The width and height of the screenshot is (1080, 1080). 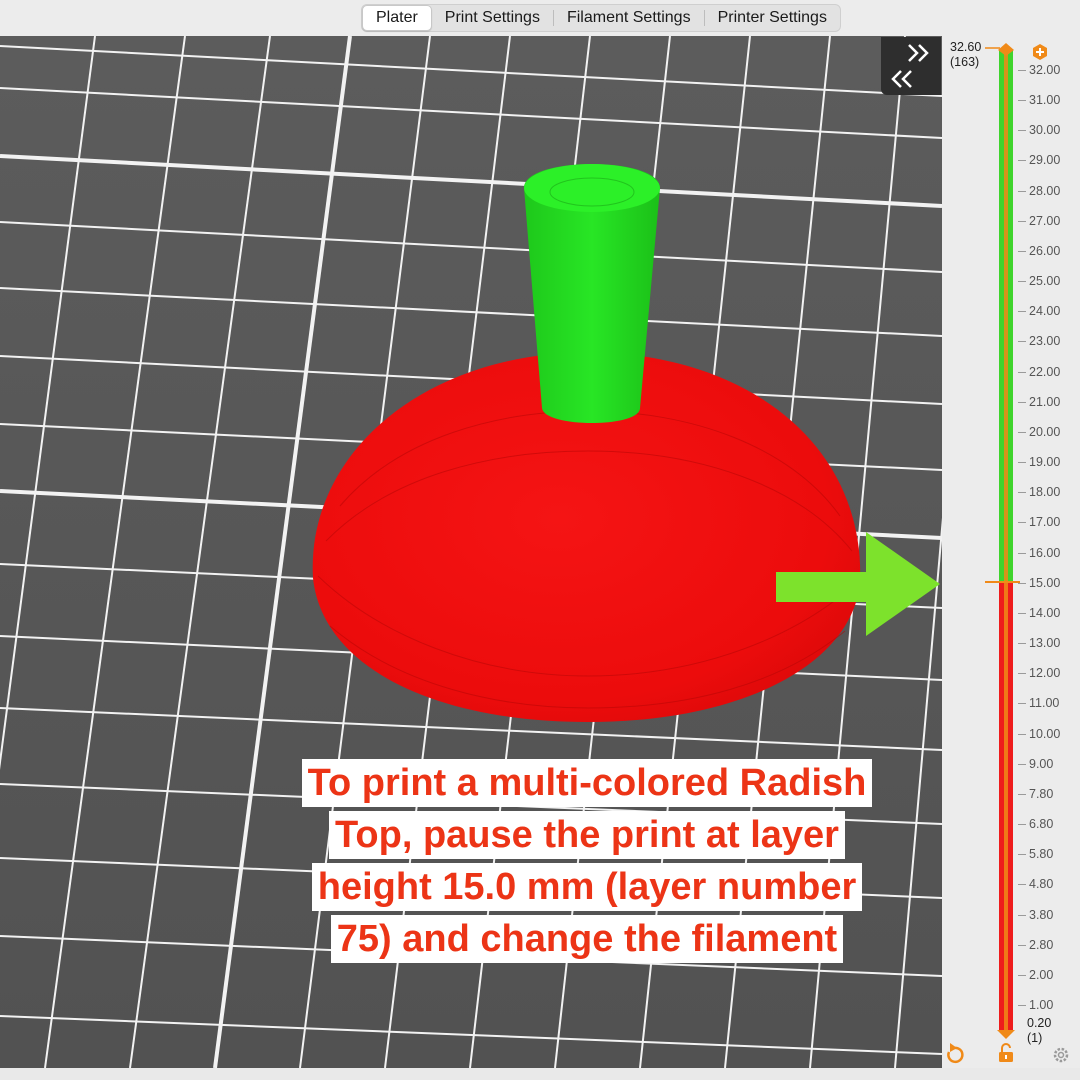 I want to click on slider-tick-label: 12.00, so click(x=1045, y=673).